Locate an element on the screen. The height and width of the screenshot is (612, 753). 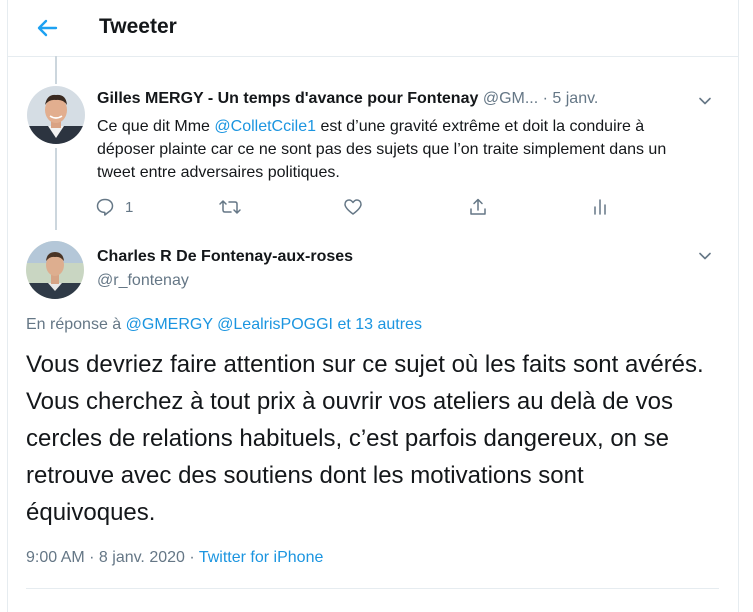
tweet2-date: 8 janv. 2020 is located at coordinates (142, 557).